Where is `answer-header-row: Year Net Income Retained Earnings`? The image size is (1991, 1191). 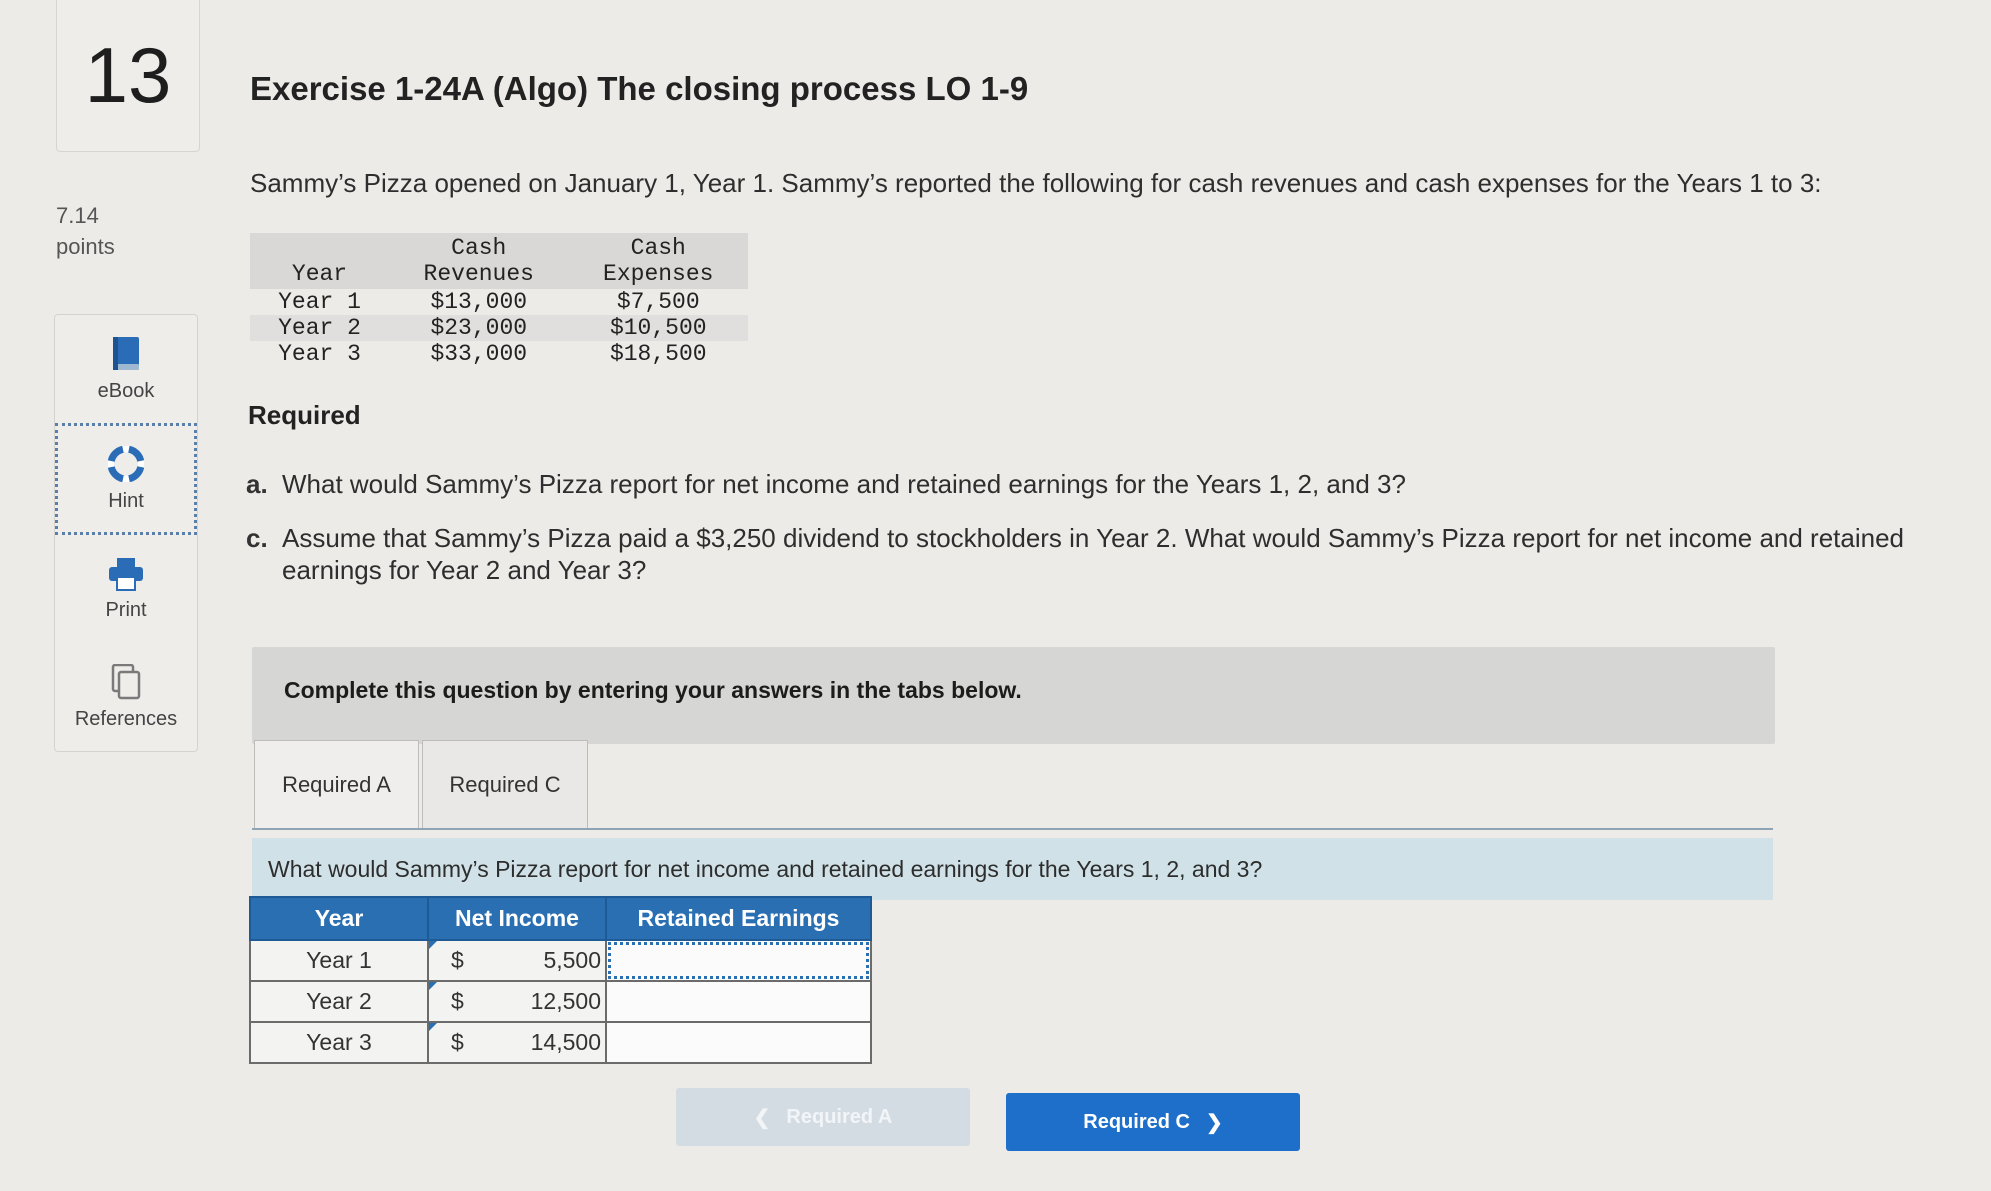
answer-header-row: Year Net Income Retained Earnings is located at coordinates (560, 918).